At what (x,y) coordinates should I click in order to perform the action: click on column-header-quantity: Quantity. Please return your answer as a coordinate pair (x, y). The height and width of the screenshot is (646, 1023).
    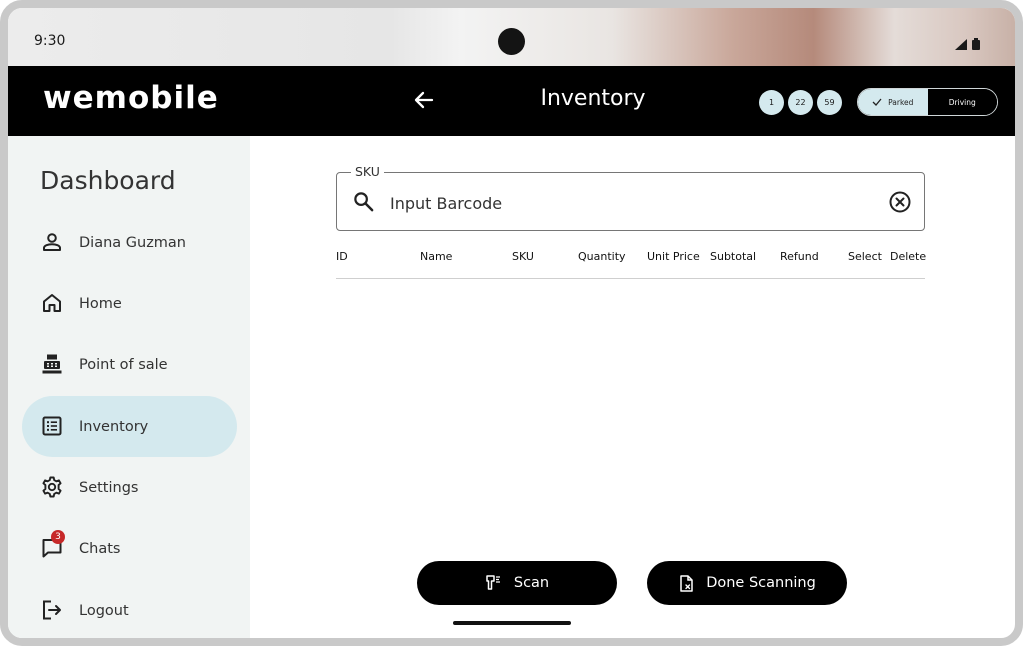
    Looking at the image, I should click on (602, 256).